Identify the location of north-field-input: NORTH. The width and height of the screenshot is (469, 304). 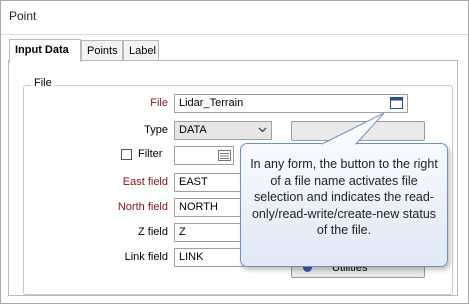
(209, 207).